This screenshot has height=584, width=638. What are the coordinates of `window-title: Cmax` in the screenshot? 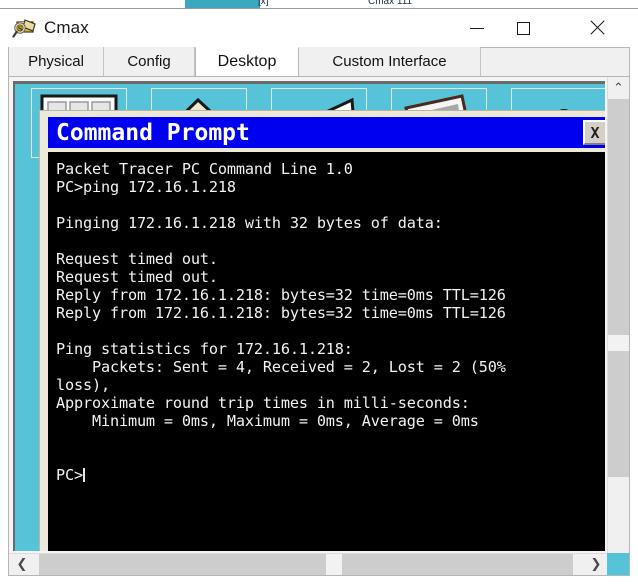 It's located at (66, 27).